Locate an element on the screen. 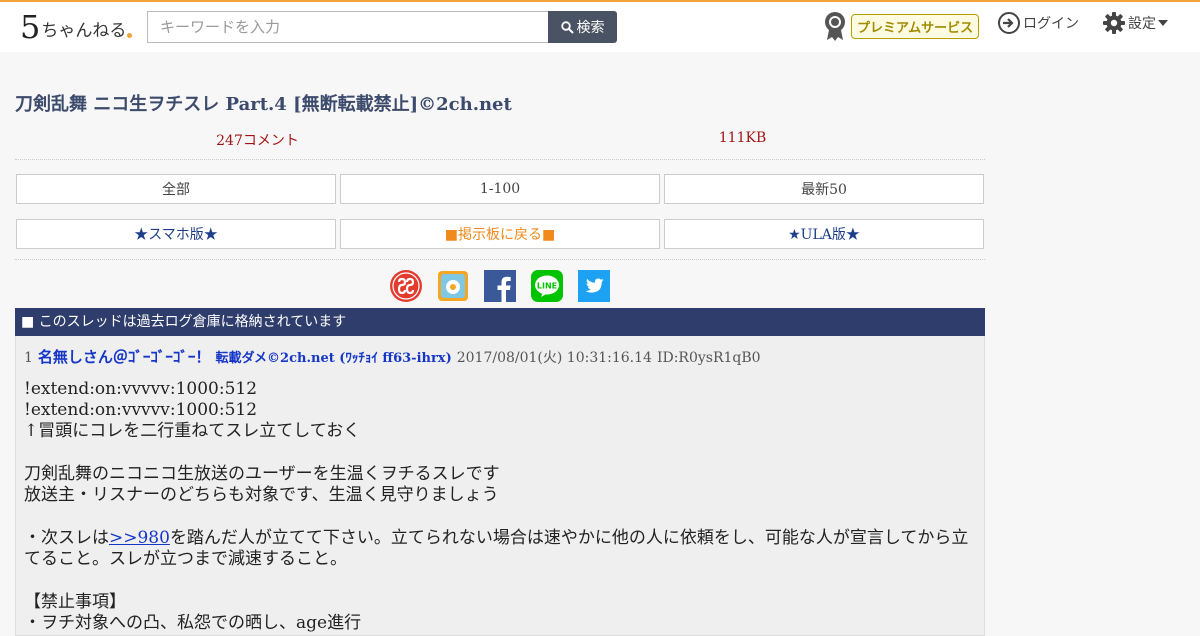 The image size is (1200, 636). search-button: 検索 is located at coordinates (582, 27).